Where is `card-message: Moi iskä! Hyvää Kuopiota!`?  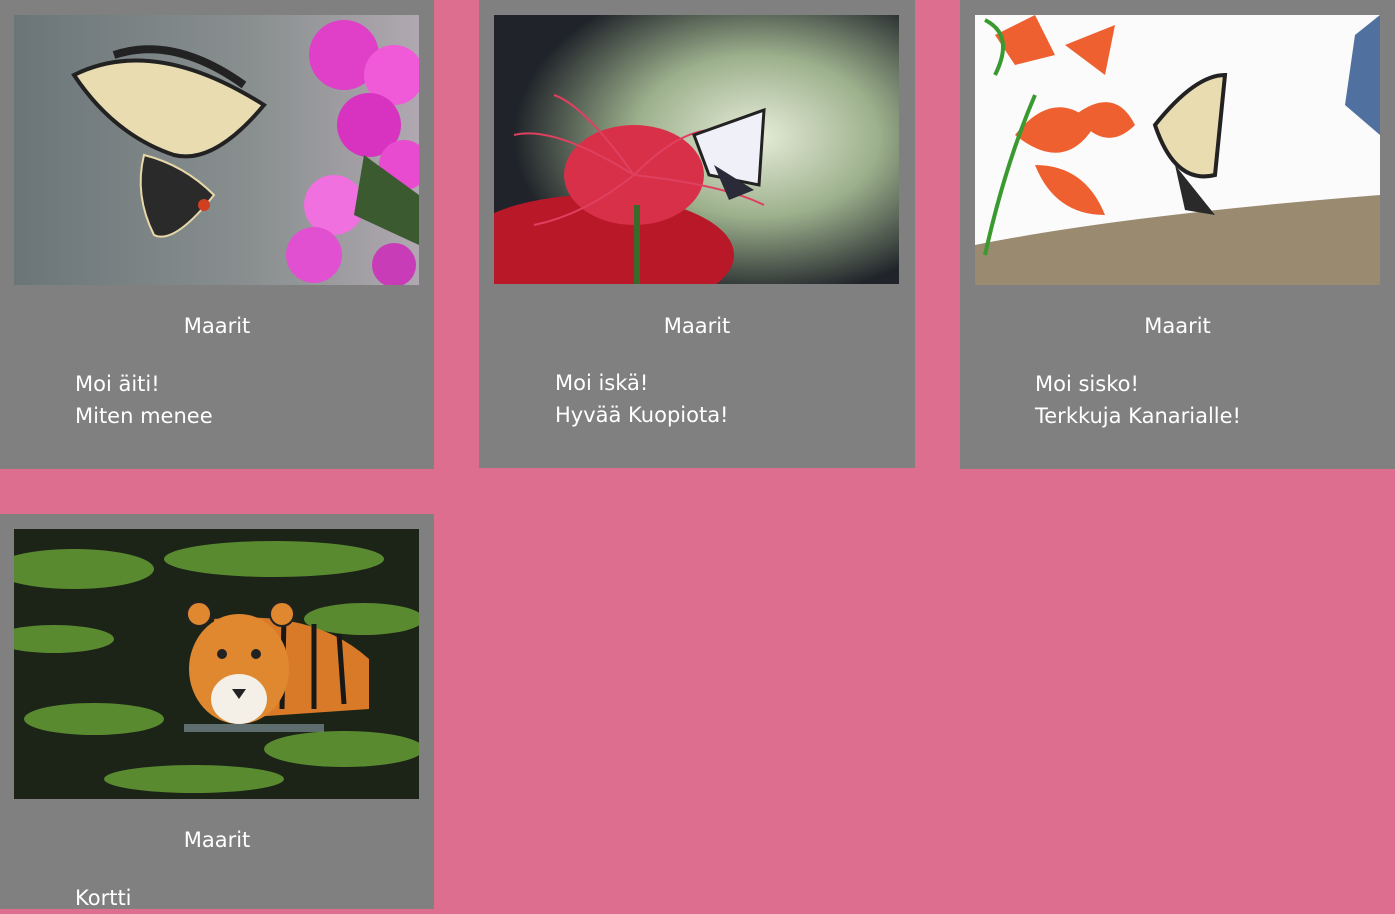 card-message: Moi iskä! Hyvää Kuopiota! is located at coordinates (730, 399).